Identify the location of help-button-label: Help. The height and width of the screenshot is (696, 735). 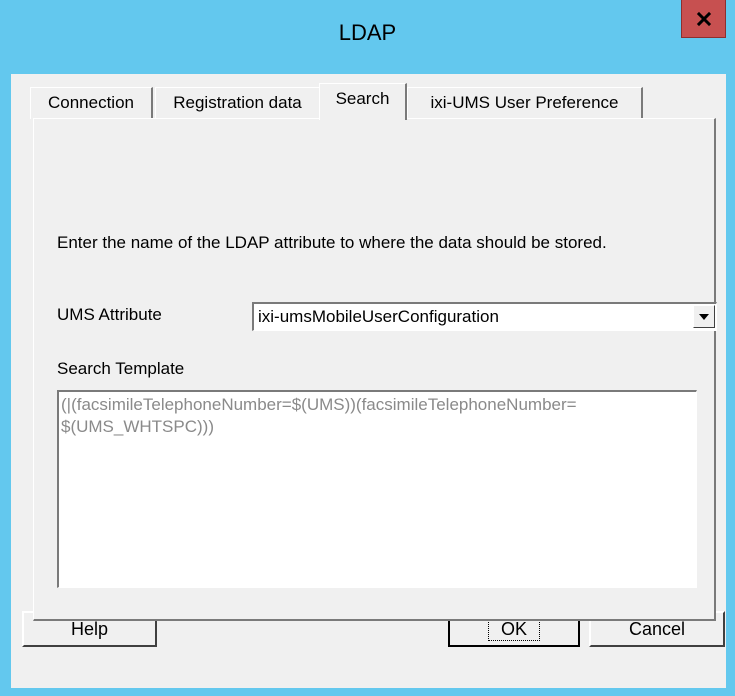
(89, 628).